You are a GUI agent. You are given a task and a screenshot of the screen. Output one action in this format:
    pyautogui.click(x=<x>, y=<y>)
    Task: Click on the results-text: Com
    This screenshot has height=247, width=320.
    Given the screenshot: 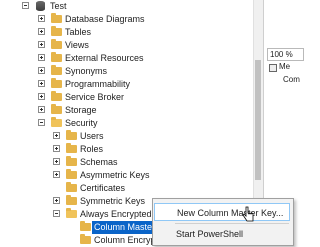 What is the action you would take?
    pyautogui.click(x=291, y=79)
    